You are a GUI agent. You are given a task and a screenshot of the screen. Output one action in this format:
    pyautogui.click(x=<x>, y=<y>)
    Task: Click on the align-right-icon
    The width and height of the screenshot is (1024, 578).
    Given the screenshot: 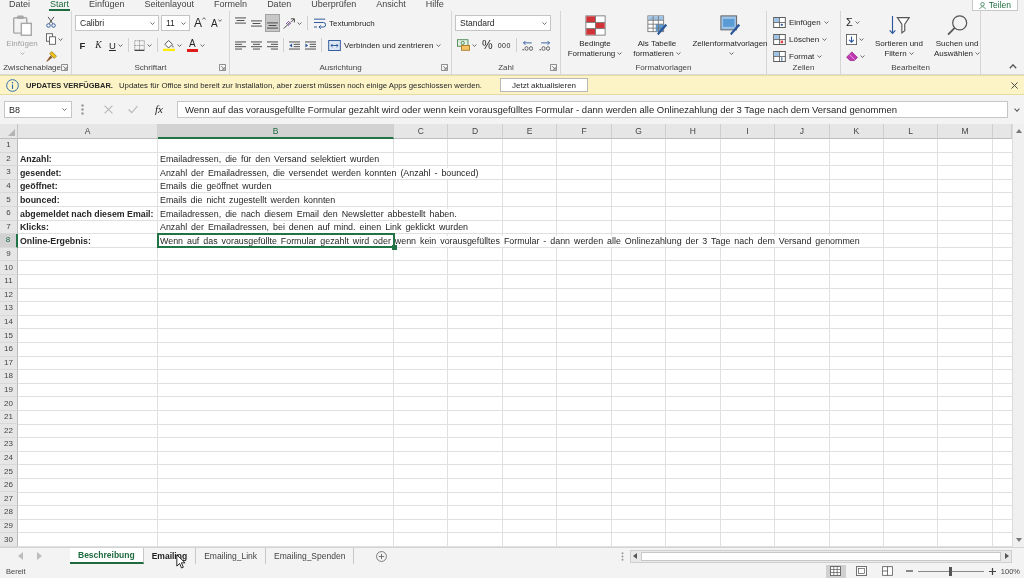 What is the action you would take?
    pyautogui.click(x=272, y=45)
    